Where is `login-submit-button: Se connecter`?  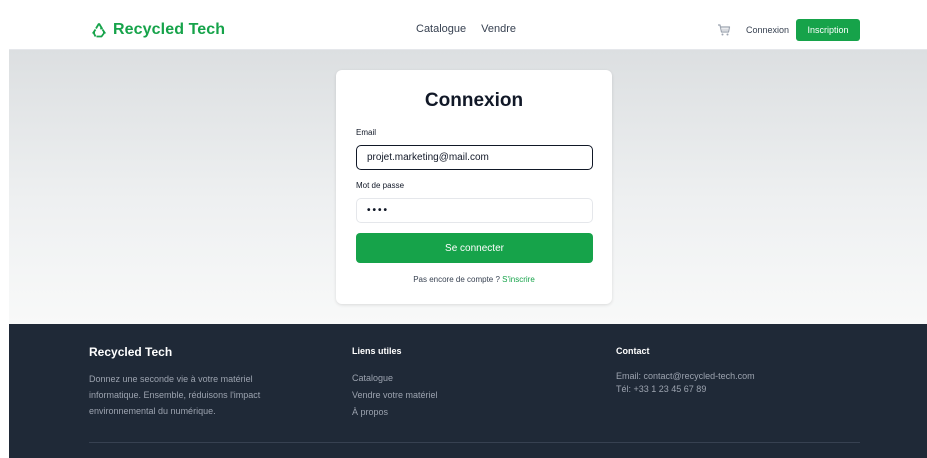
login-submit-button: Se connecter is located at coordinates (474, 248).